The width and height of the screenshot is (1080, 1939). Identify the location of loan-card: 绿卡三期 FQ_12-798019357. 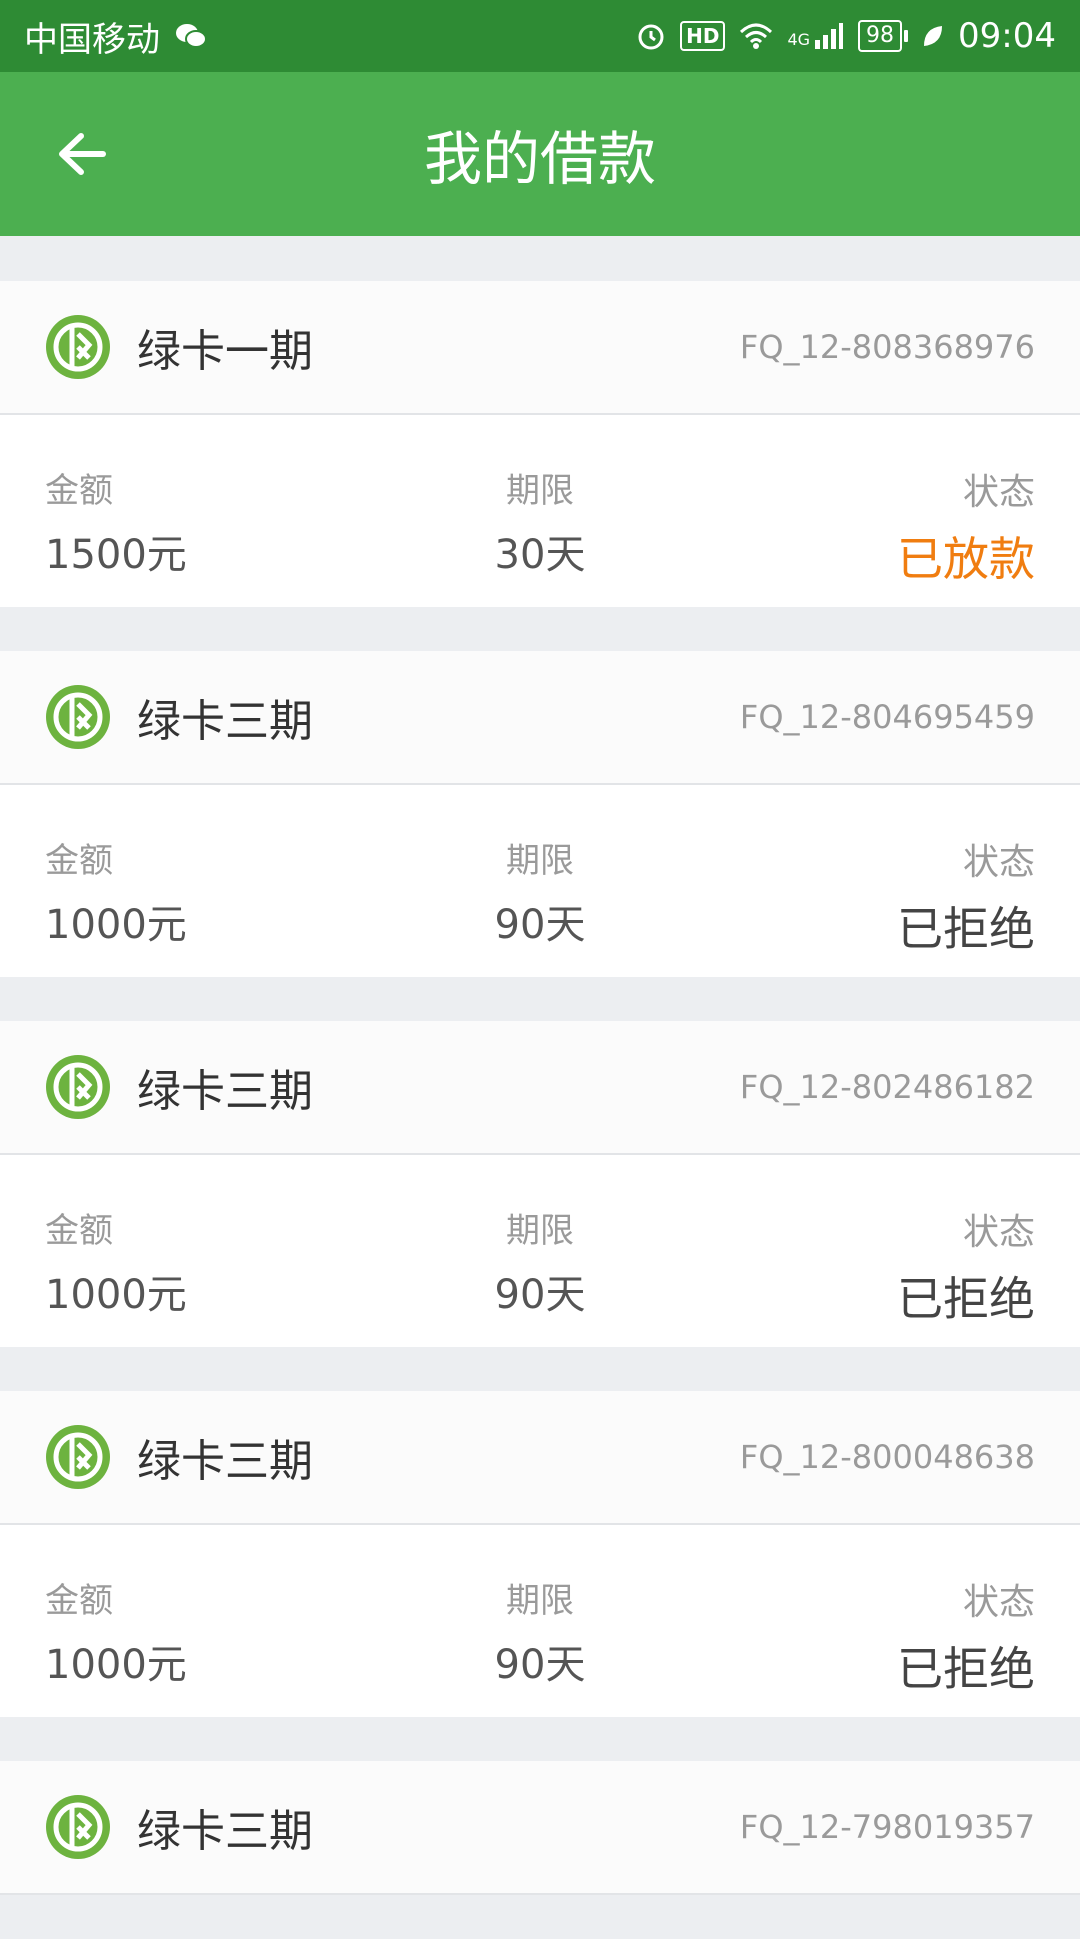
(540, 1828).